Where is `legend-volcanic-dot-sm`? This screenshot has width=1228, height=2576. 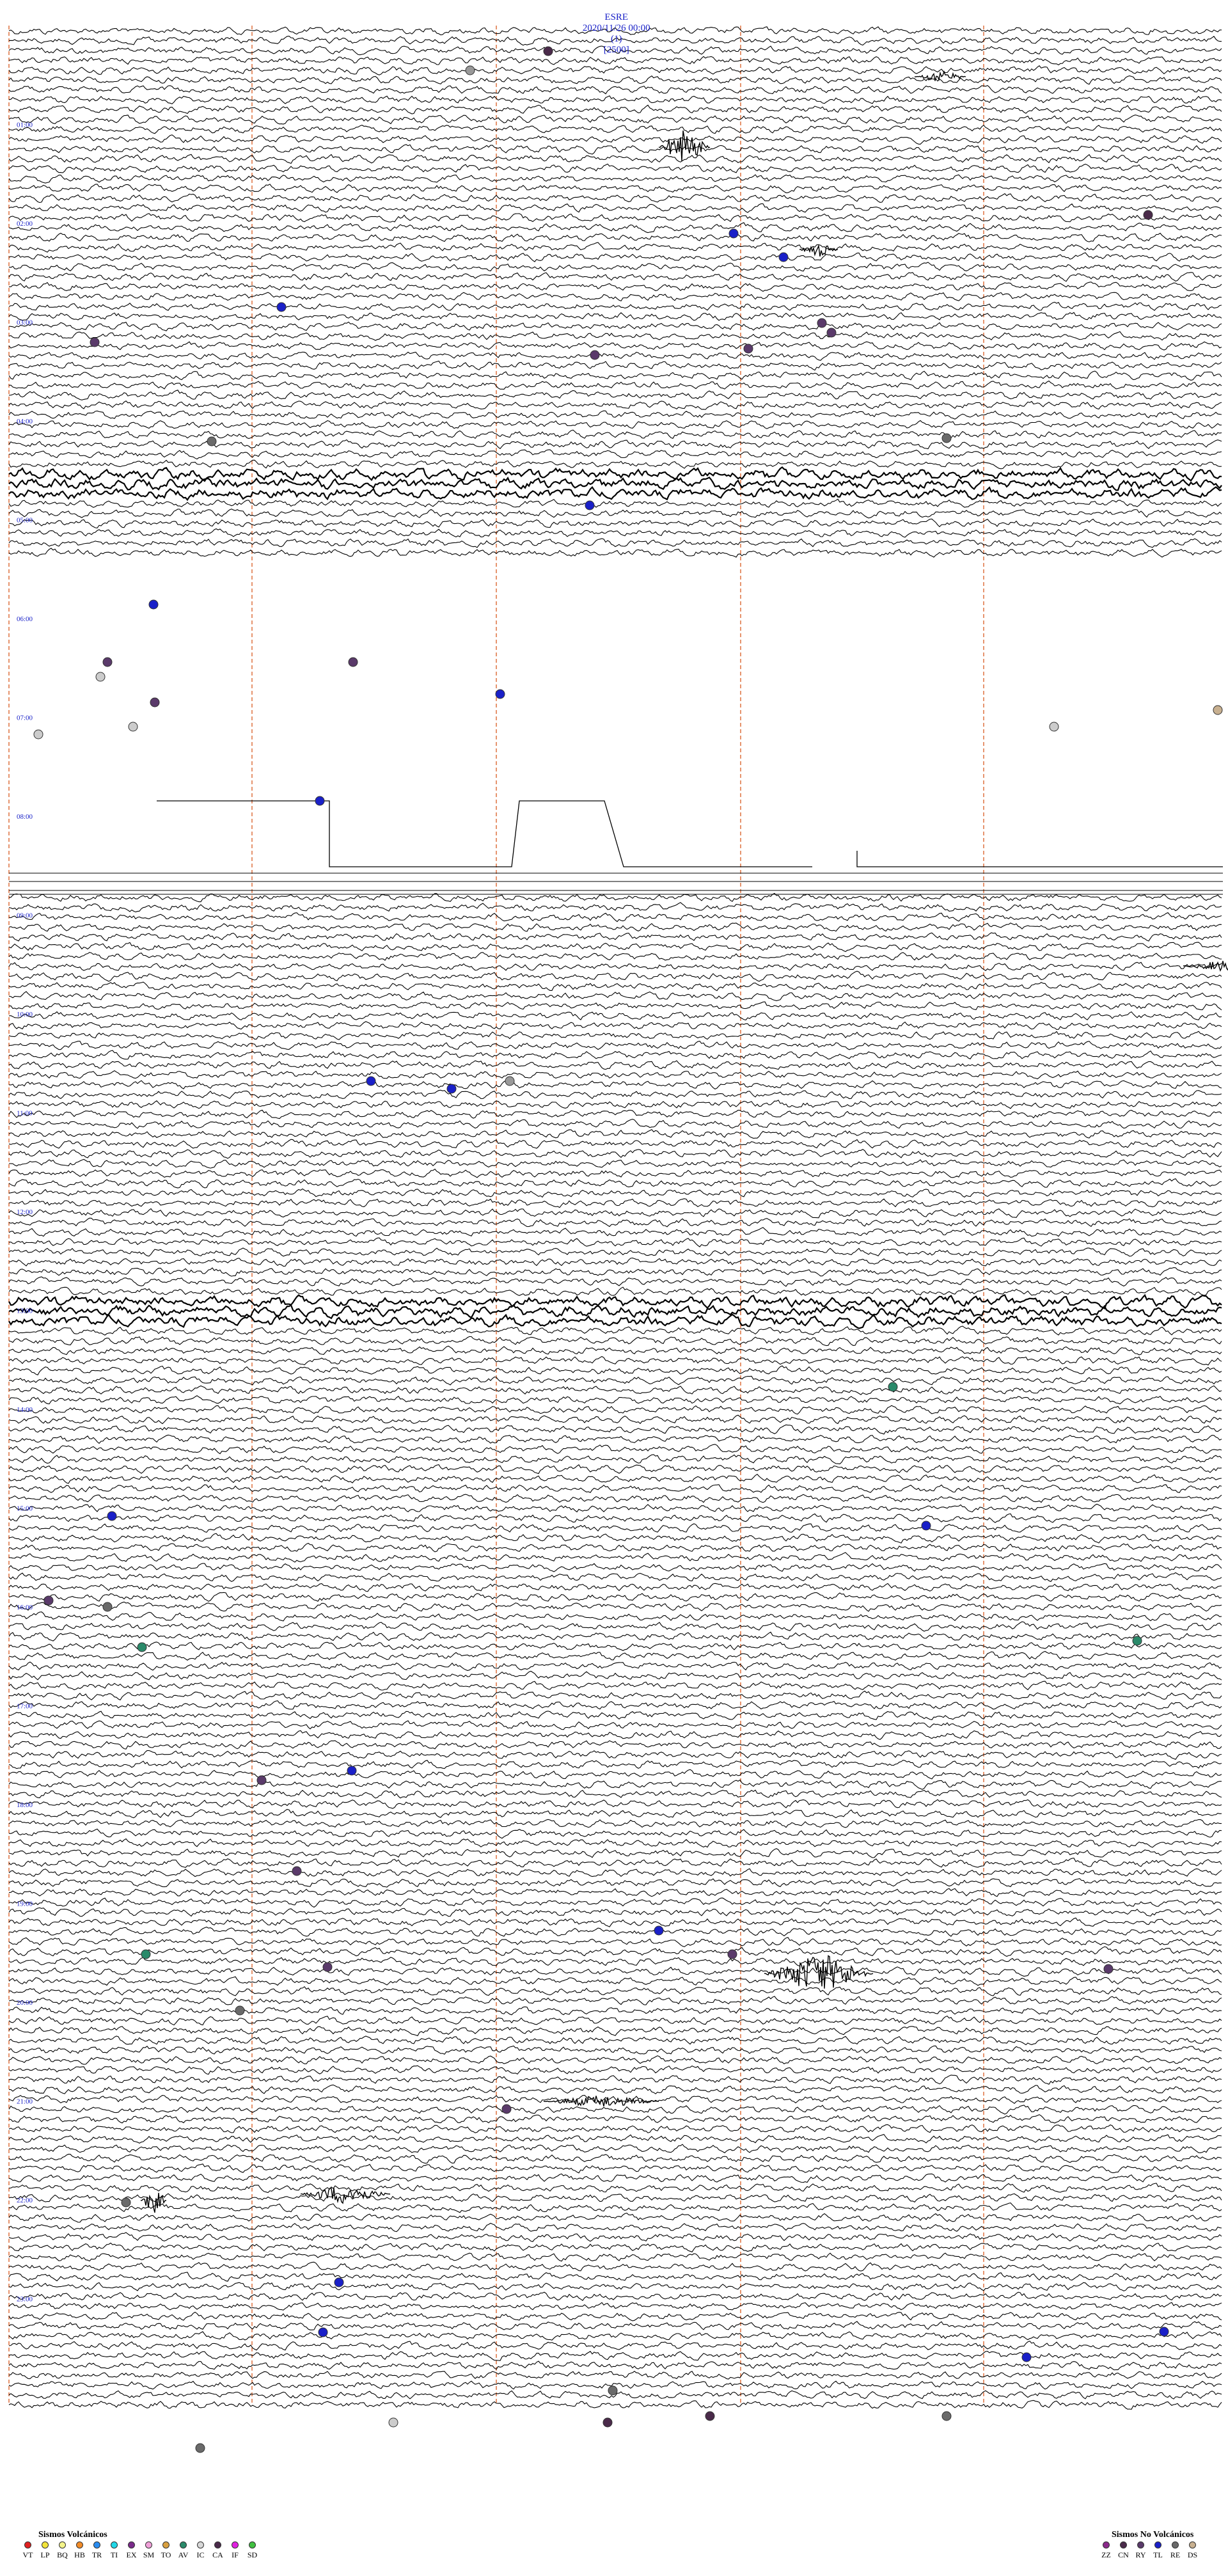 legend-volcanic-dot-sm is located at coordinates (148, 2544).